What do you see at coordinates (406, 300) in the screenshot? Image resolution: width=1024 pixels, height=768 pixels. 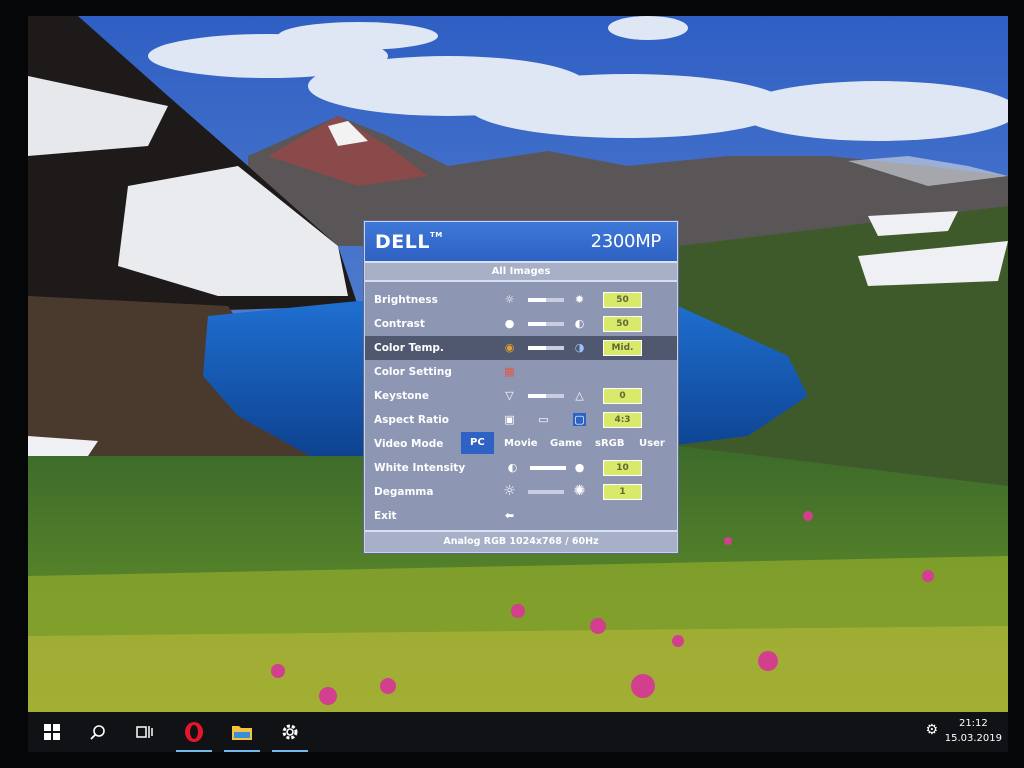 I see `menu-item-label: Brightness` at bounding box center [406, 300].